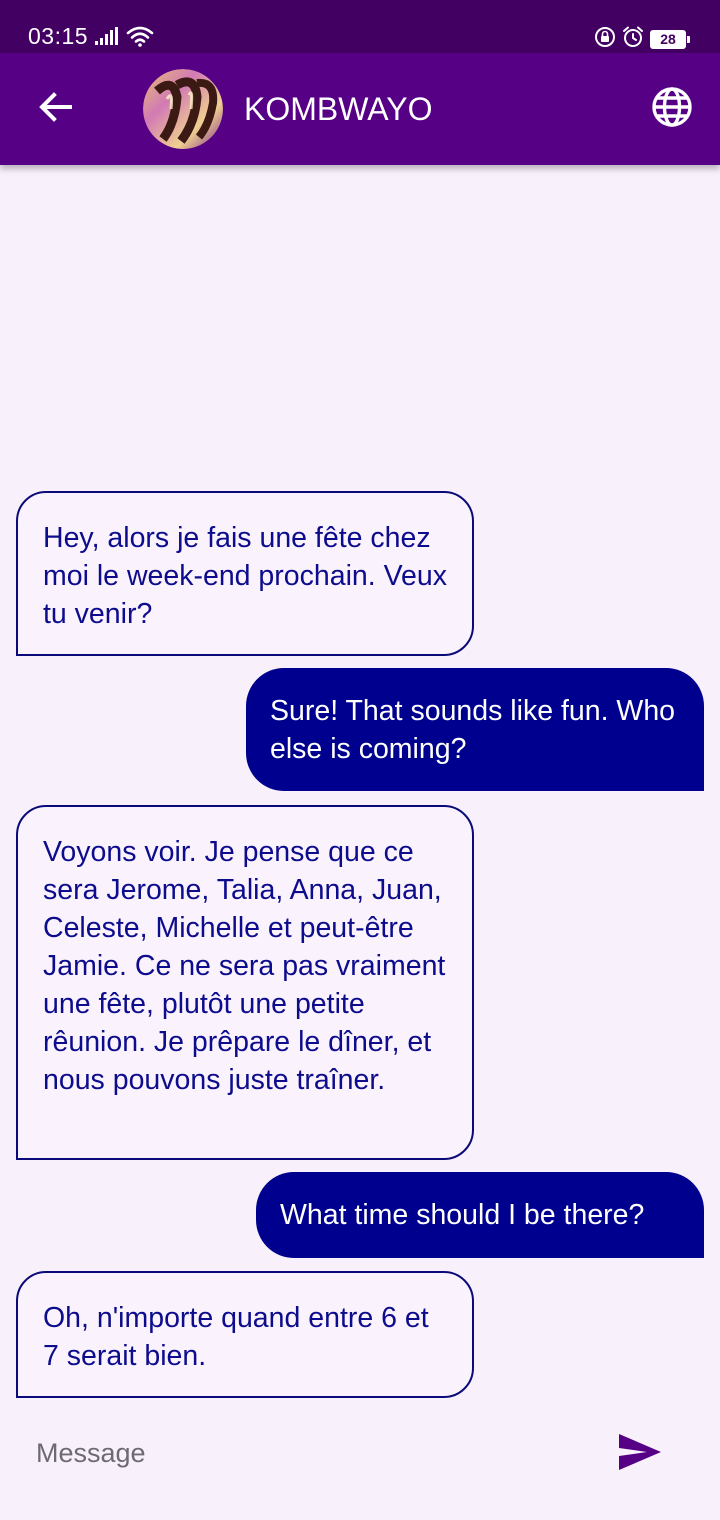 This screenshot has height=1520, width=720. Describe the element at coordinates (462, 1215) in the screenshot. I see `message-text: What time should I be there?` at that location.